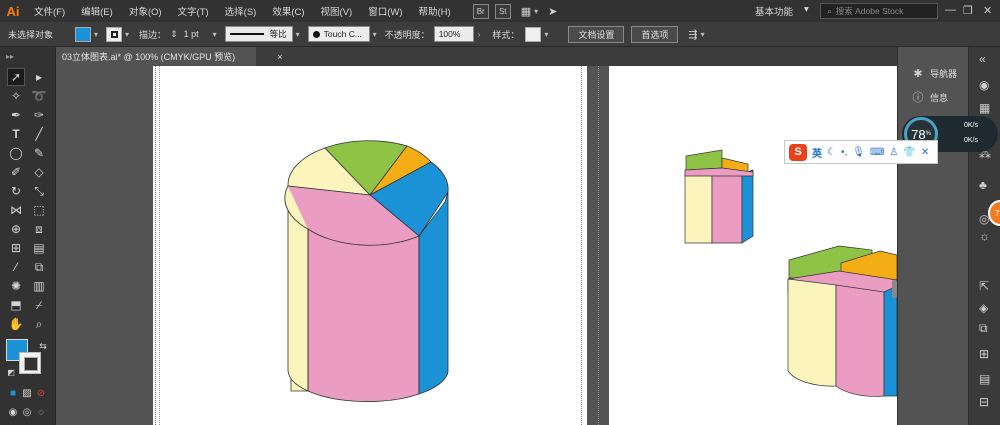  What do you see at coordinates (39, 191) in the screenshot?
I see `scale-icon: ⤡` at bounding box center [39, 191].